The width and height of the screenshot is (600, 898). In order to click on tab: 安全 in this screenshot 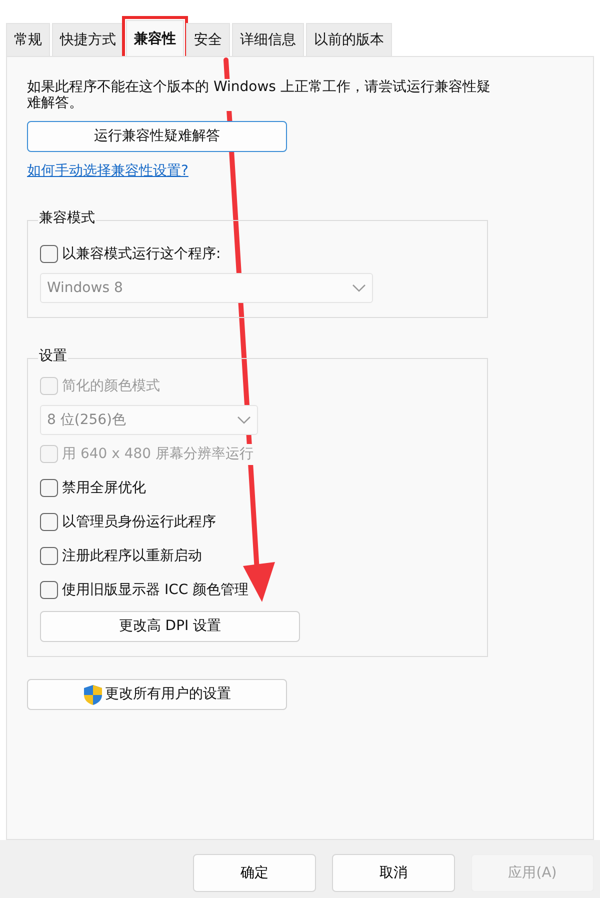, I will do `click(208, 39)`.